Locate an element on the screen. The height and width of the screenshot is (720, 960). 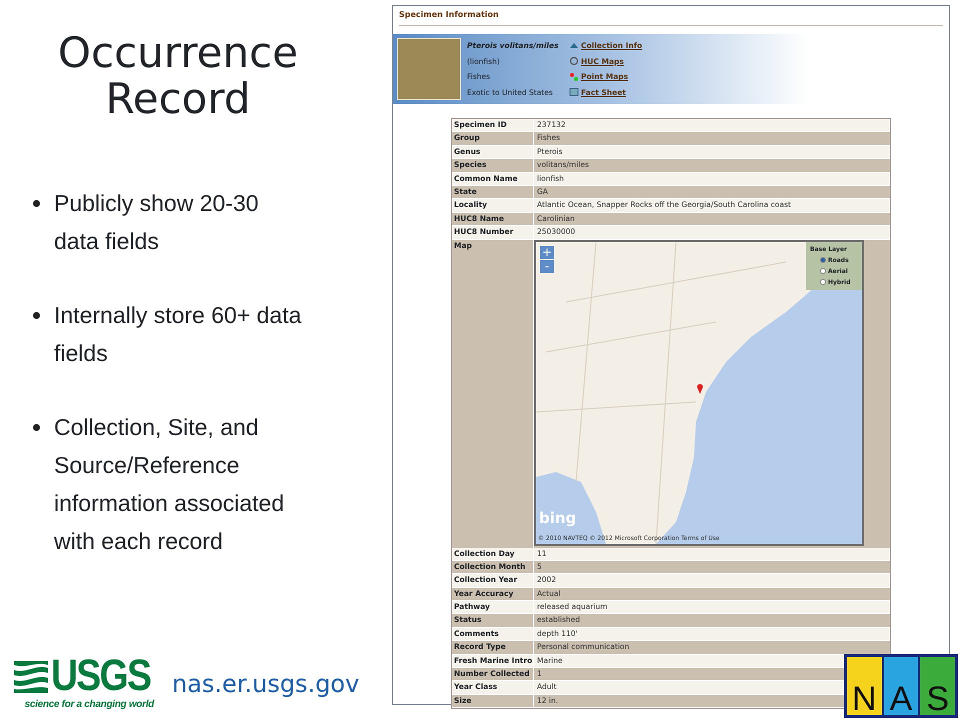
bullet-text: Publicly show 20-30 data fields is located at coordinates (157, 222).